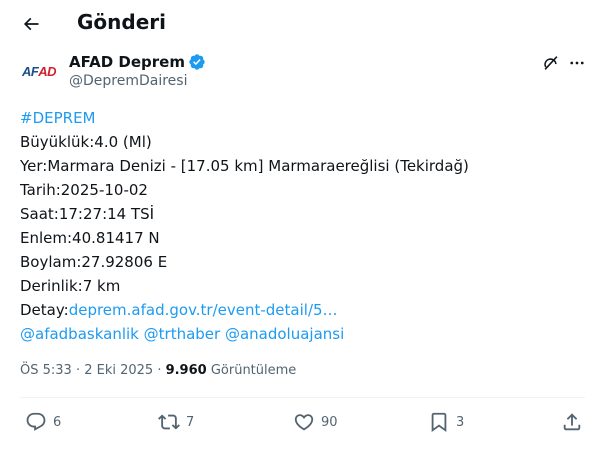 This screenshot has height=459, width=601. What do you see at coordinates (84, 190) in the screenshot?
I see `tweet-line-date: Tarih:2025-10-02` at bounding box center [84, 190].